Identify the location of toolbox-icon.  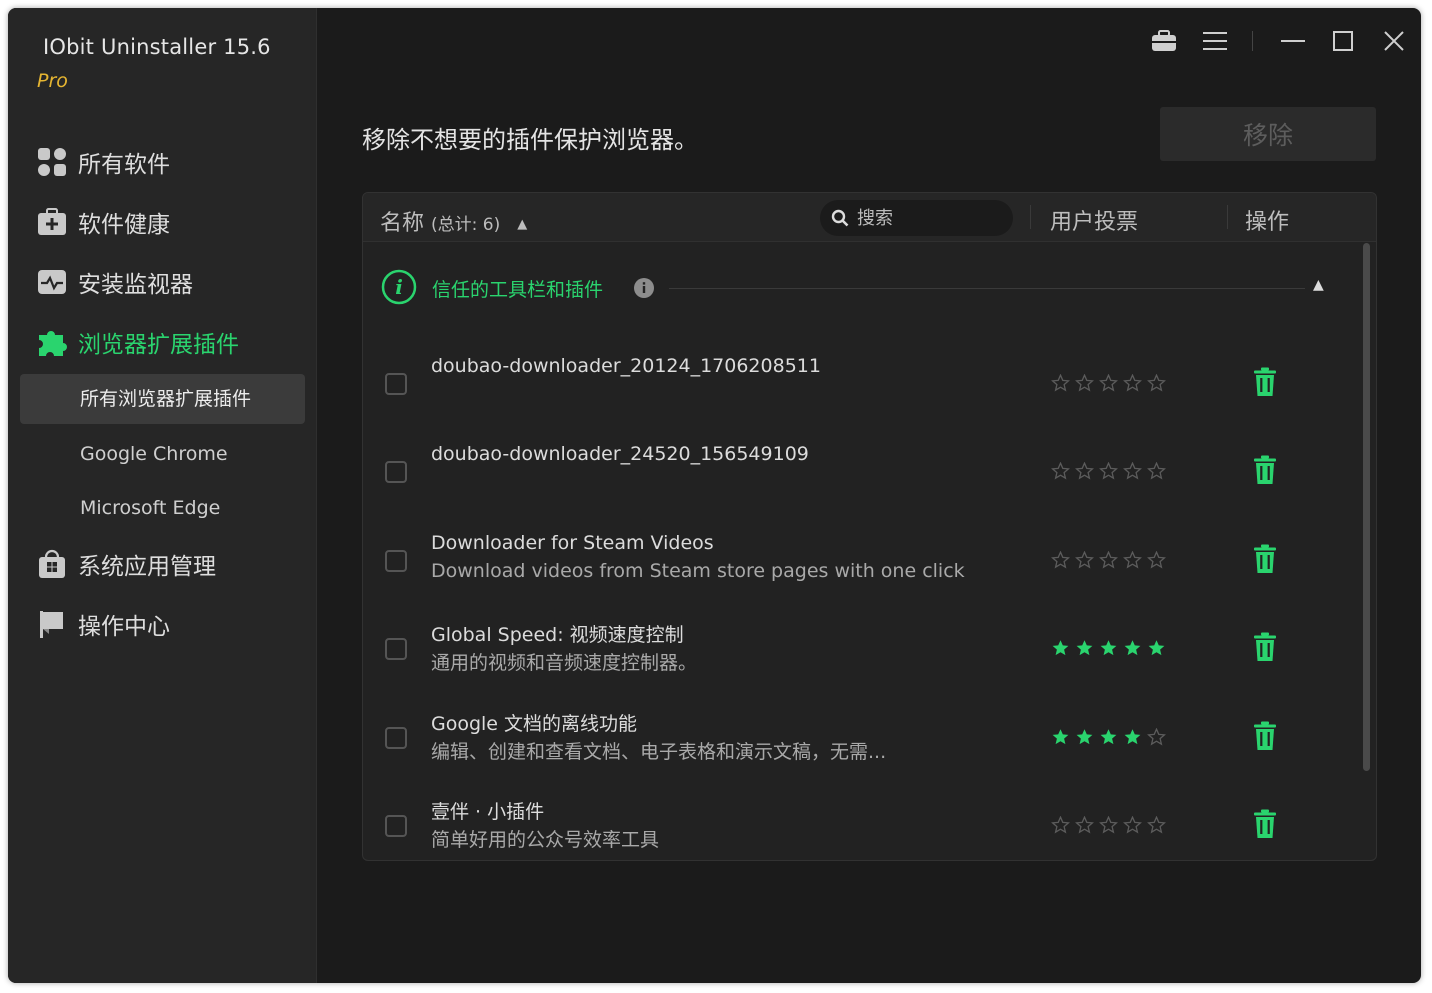
(1164, 41).